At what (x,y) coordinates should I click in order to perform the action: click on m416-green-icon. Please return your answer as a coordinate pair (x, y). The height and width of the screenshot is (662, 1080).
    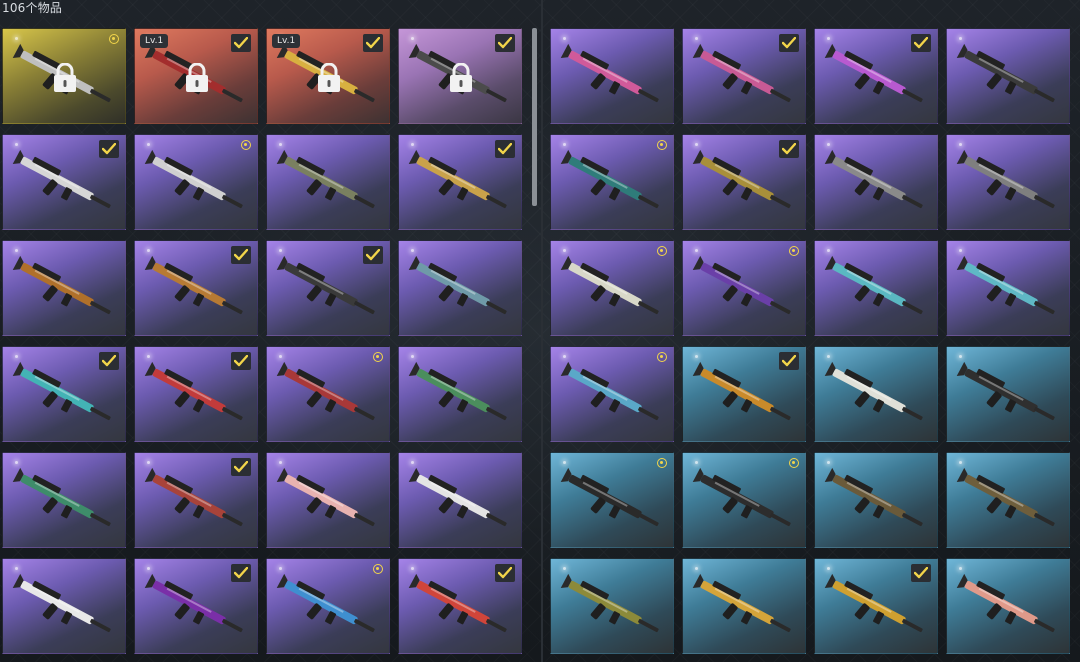
    Looking at the image, I should click on (457, 391).